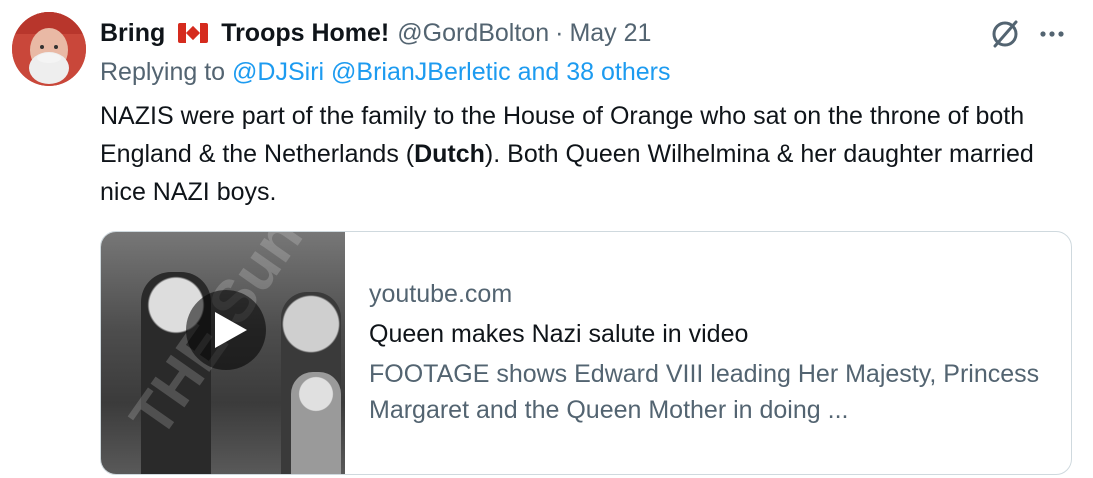  I want to click on grok-icon, so click(1005, 34).